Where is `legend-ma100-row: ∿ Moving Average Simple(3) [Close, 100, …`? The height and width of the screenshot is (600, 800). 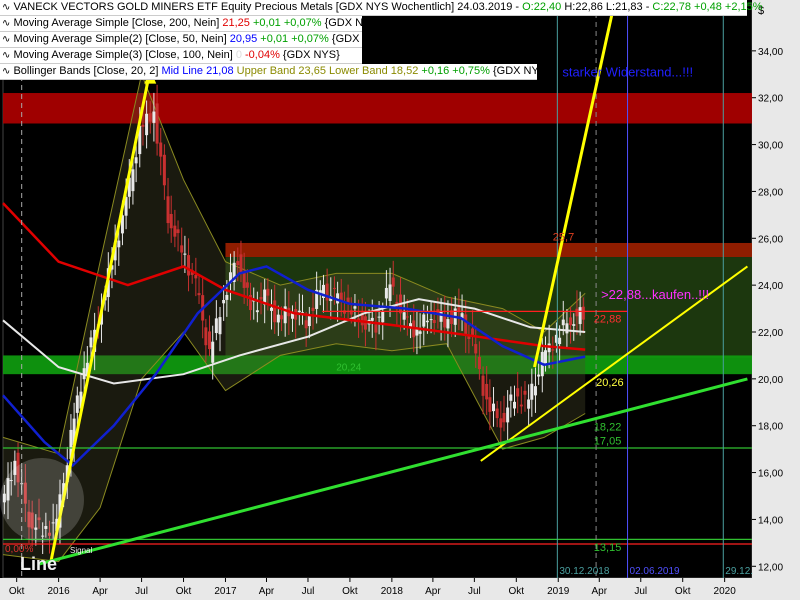 legend-ma100-row: ∿ Moving Average Simple(3) [Close, 100, … is located at coordinates (181, 56).